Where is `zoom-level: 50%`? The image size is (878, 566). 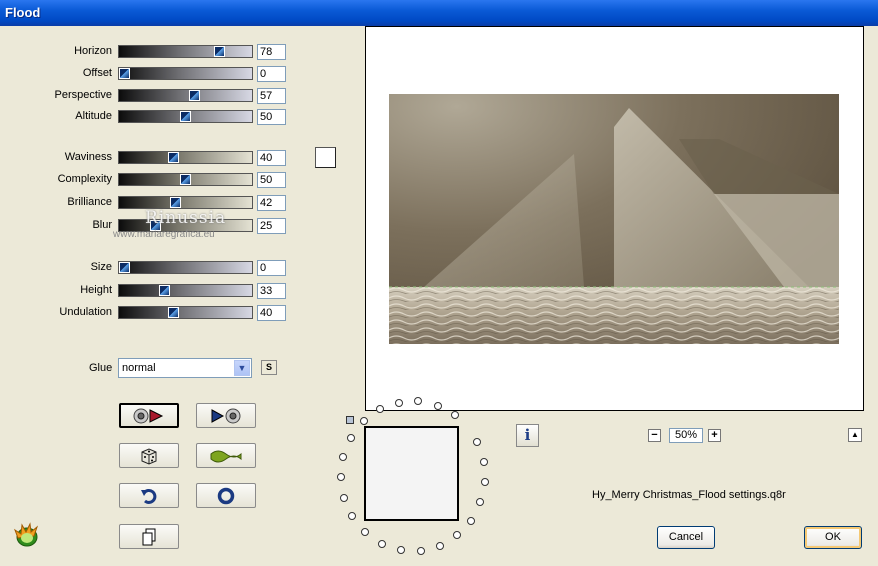
zoom-level: 50% is located at coordinates (686, 435).